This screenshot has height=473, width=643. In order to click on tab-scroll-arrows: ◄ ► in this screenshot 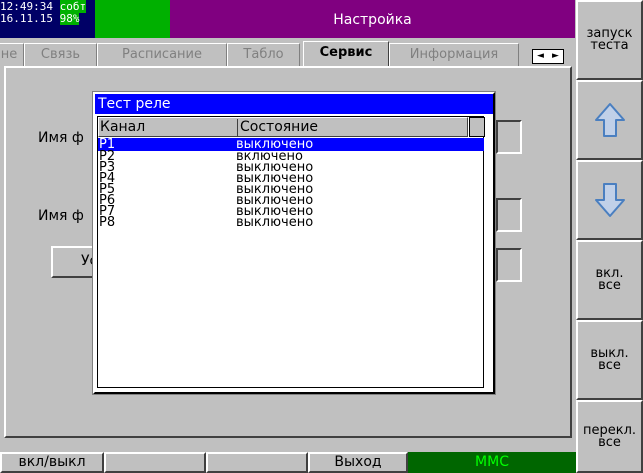, I will do `click(548, 56)`.